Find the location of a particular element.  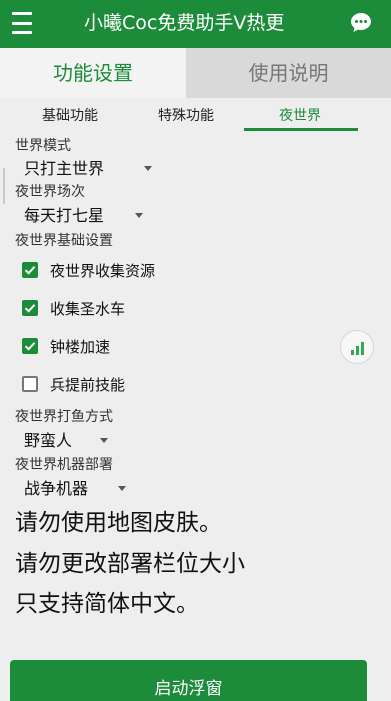

checkbox-label: 收集圣水车 is located at coordinates (88, 309).